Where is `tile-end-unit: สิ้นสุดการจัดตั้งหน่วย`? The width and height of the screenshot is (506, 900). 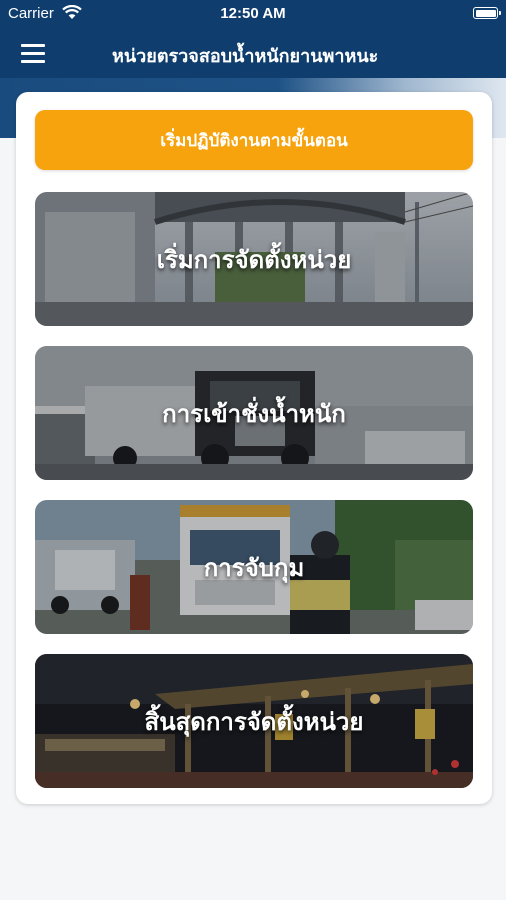 tile-end-unit: สิ้นสุดการจัดตั้งหน่วย is located at coordinates (254, 721).